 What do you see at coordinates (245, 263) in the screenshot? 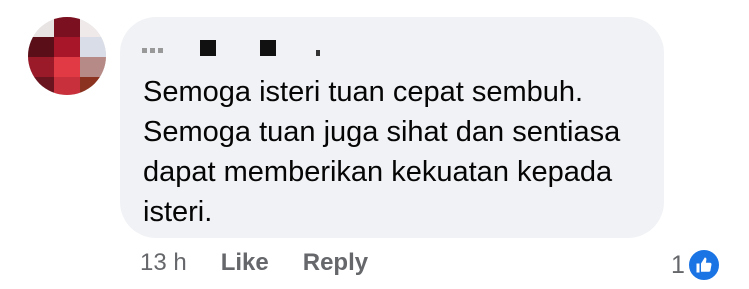
I see `like-button: Like` at bounding box center [245, 263].